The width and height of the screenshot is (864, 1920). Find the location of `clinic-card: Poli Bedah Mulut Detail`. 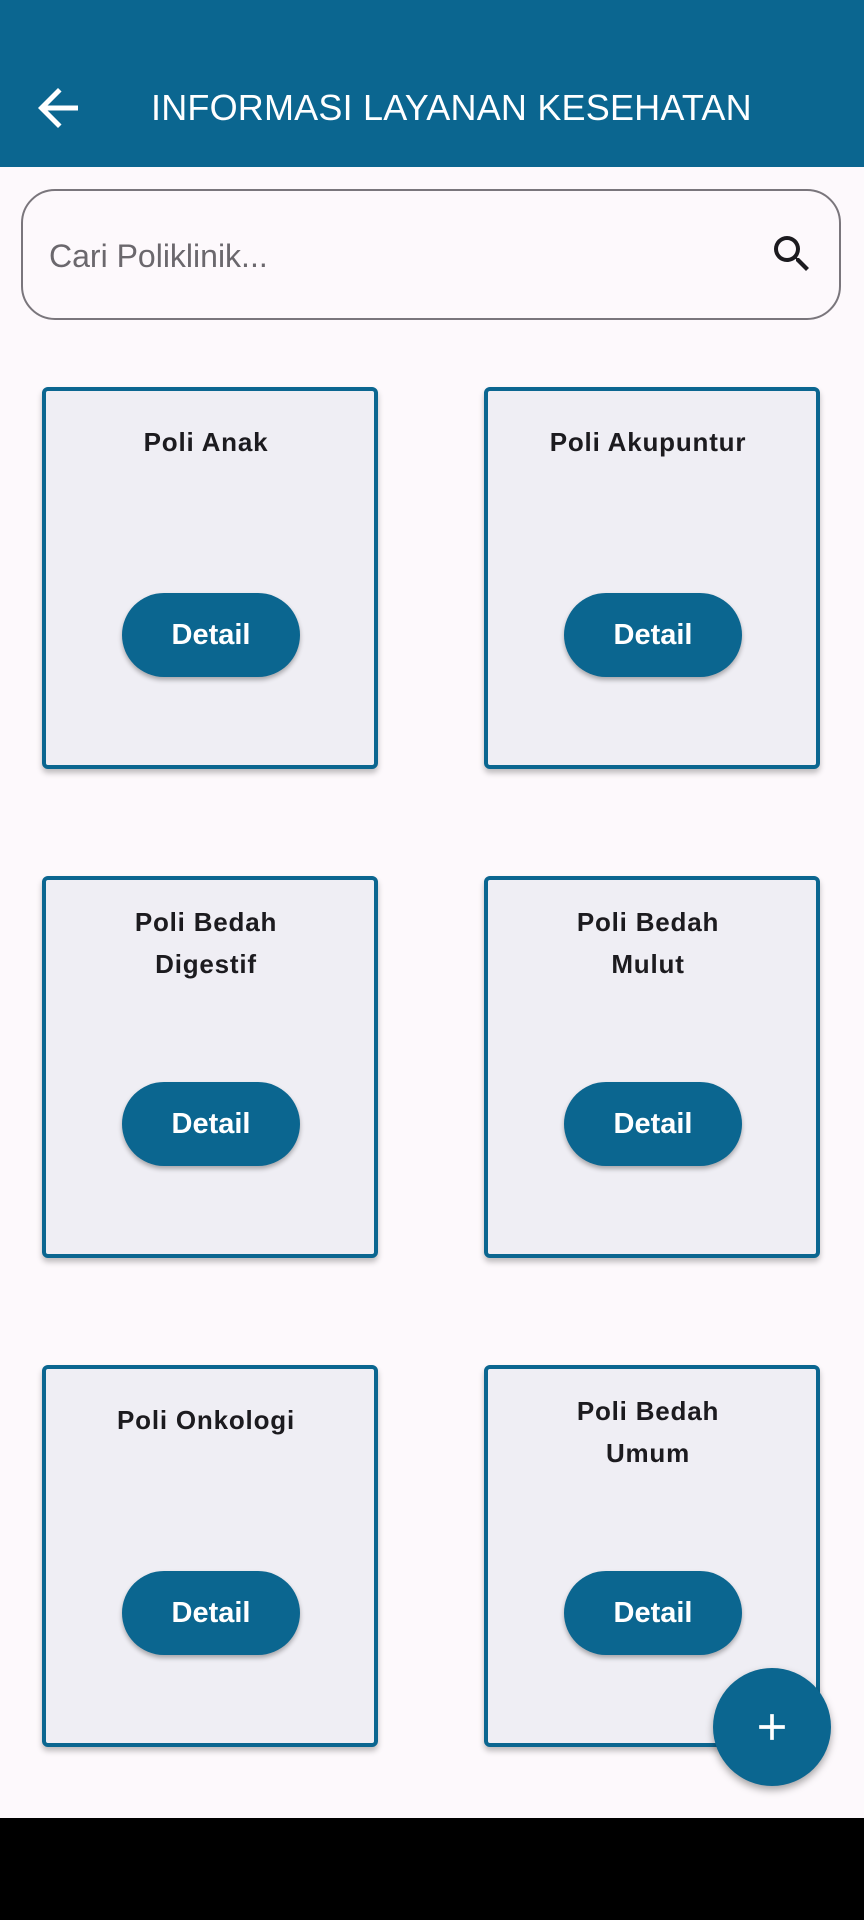

clinic-card: Poli Bedah Mulut Detail is located at coordinates (652, 1067).